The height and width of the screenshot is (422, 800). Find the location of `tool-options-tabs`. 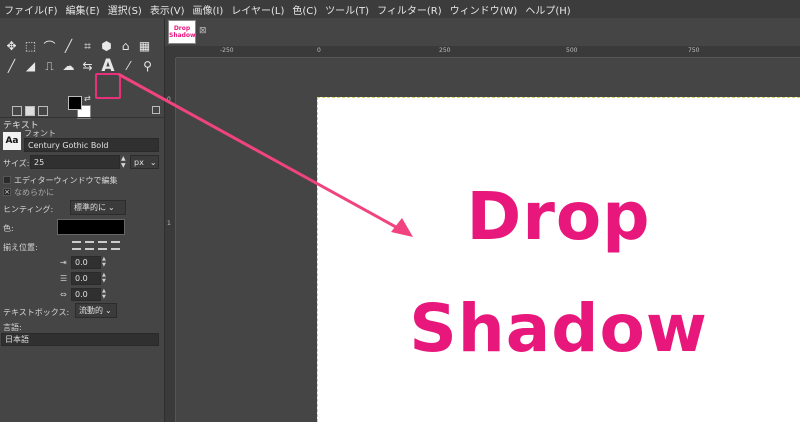

tool-options-tabs is located at coordinates (82, 111).